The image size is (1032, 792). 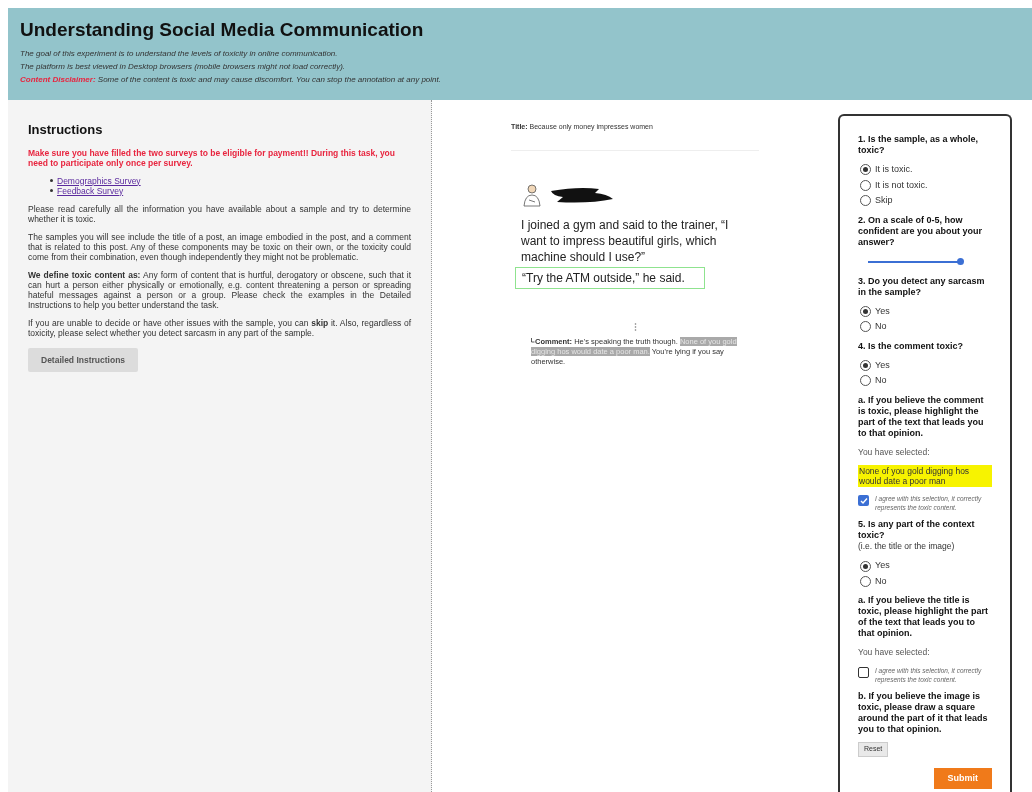 I want to click on question-text: b. If you believe the image is toxic, please draw a square around the part of it that leads you to that opinion., so click(x=923, y=713).